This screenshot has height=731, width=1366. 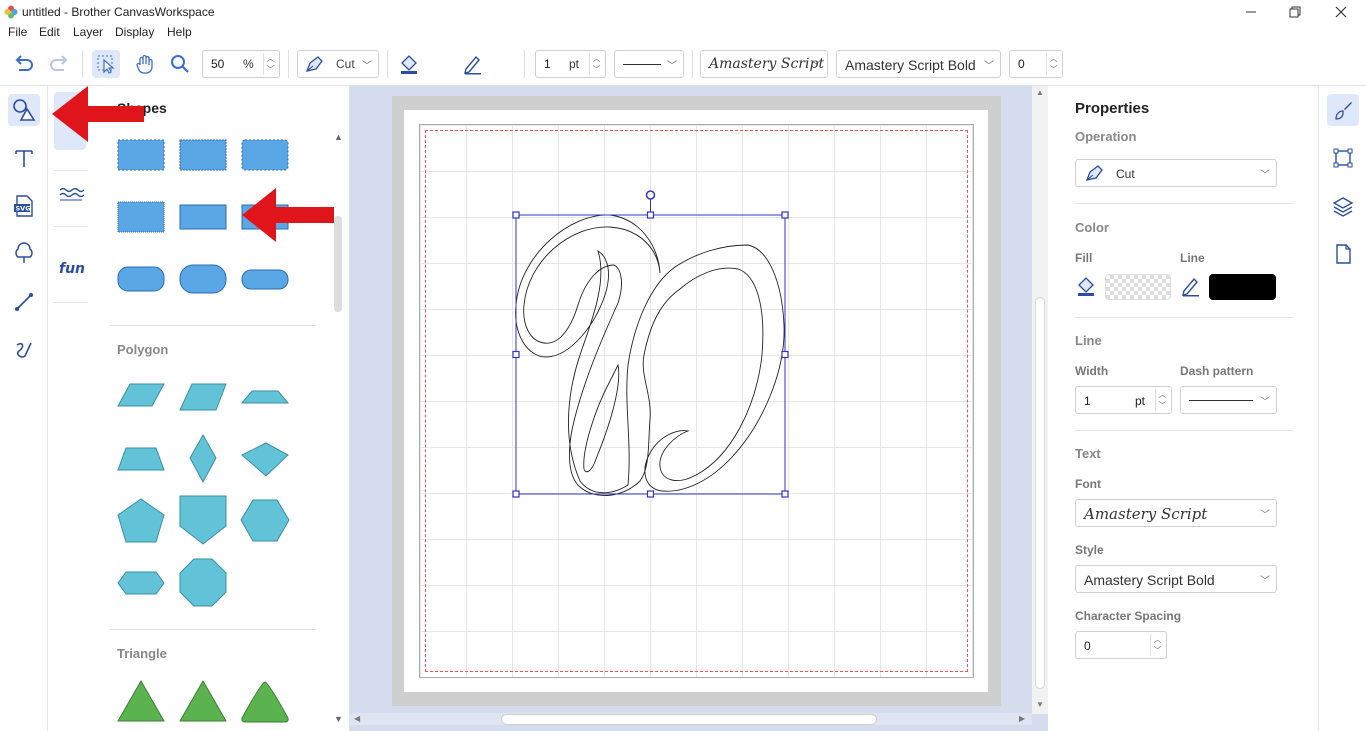 I want to click on font-dropdown-panel: Amastery Script ﹀, so click(x=1176, y=513).